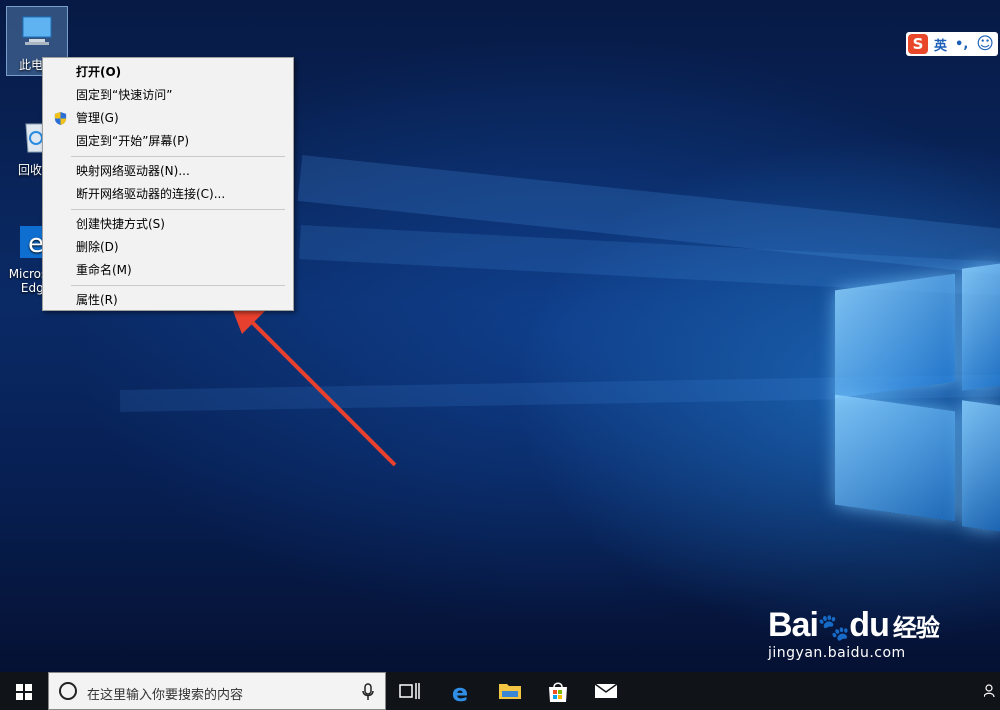  What do you see at coordinates (985, 44) in the screenshot?
I see `ime-emoji-icon: ☺` at bounding box center [985, 44].